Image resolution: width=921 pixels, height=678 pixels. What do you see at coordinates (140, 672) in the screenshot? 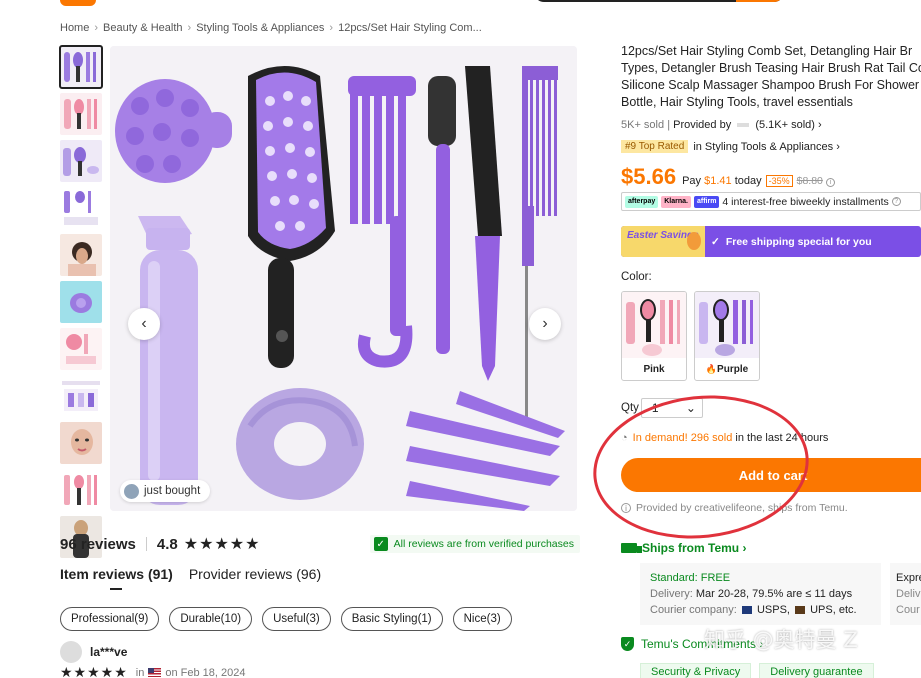
I see `review-in-label: in` at bounding box center [140, 672].